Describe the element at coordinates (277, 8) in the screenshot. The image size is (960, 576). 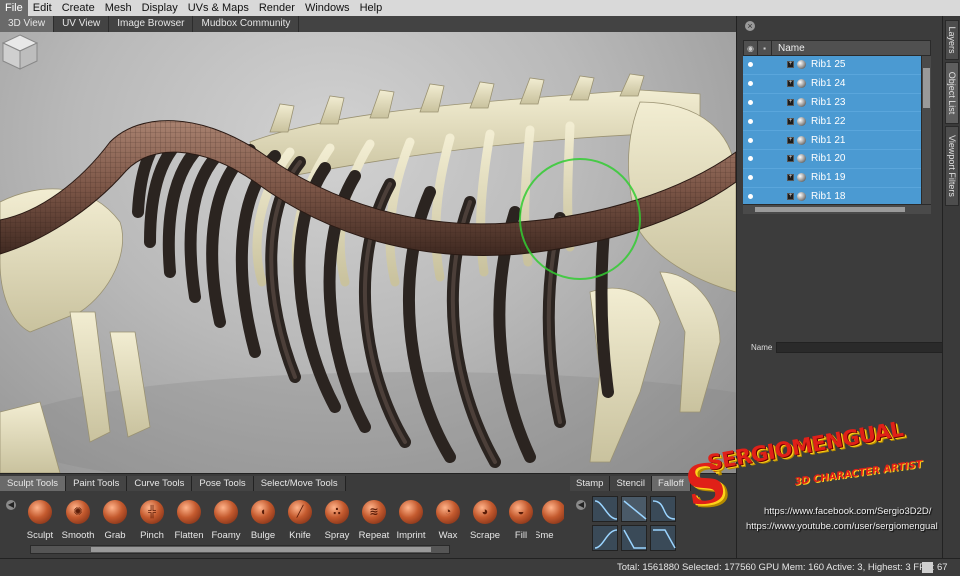
I see `menu-render: Render` at that location.